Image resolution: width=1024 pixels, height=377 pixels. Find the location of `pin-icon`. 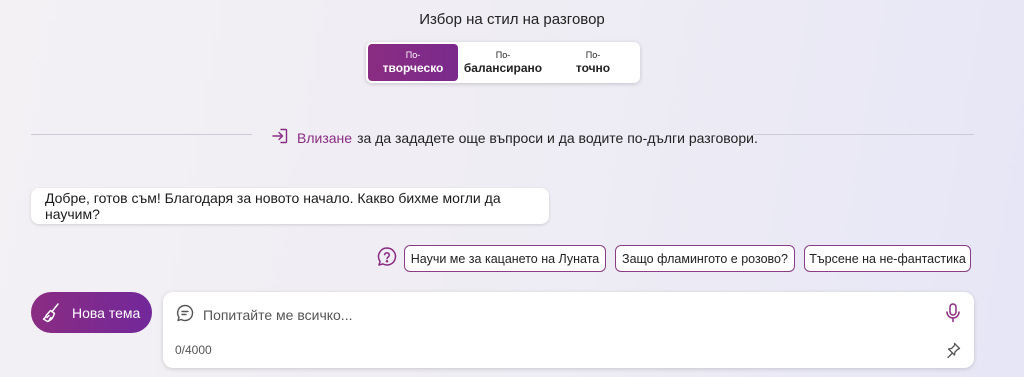

pin-icon is located at coordinates (953, 352).